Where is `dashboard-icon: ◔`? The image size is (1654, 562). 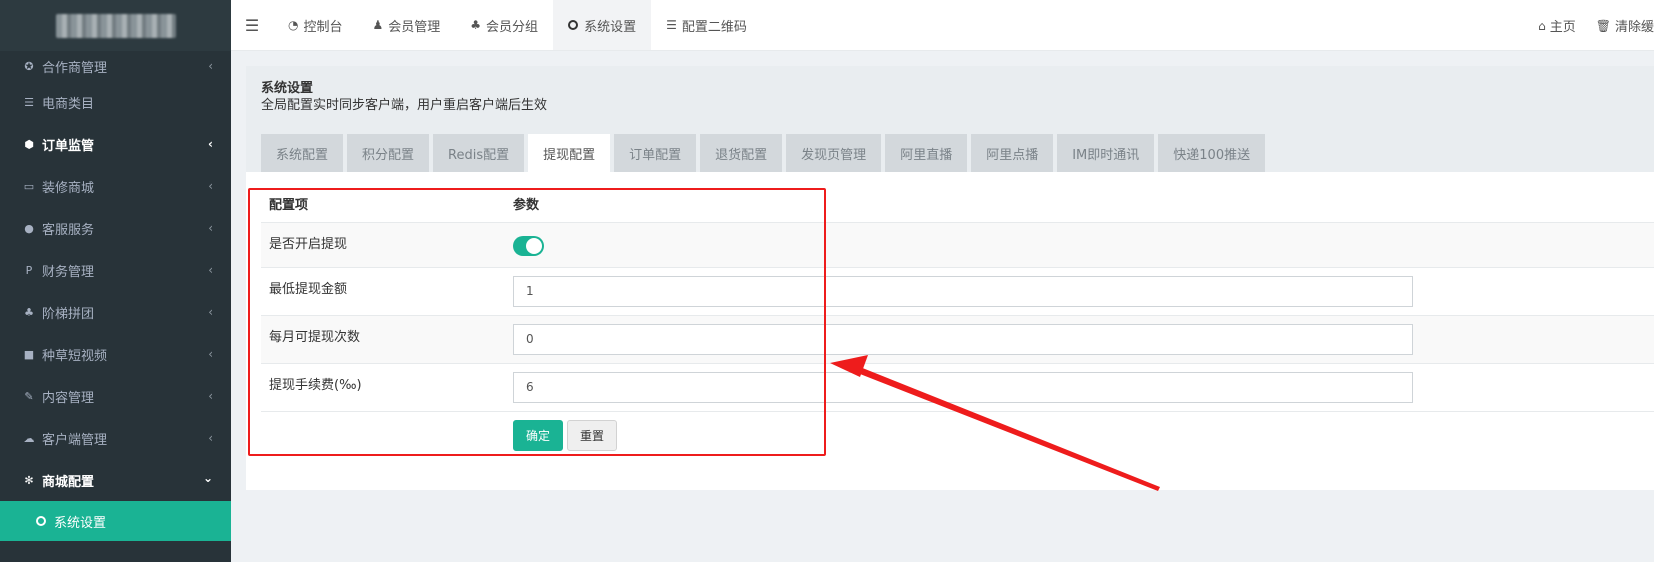 dashboard-icon: ◔ is located at coordinates (293, 25).